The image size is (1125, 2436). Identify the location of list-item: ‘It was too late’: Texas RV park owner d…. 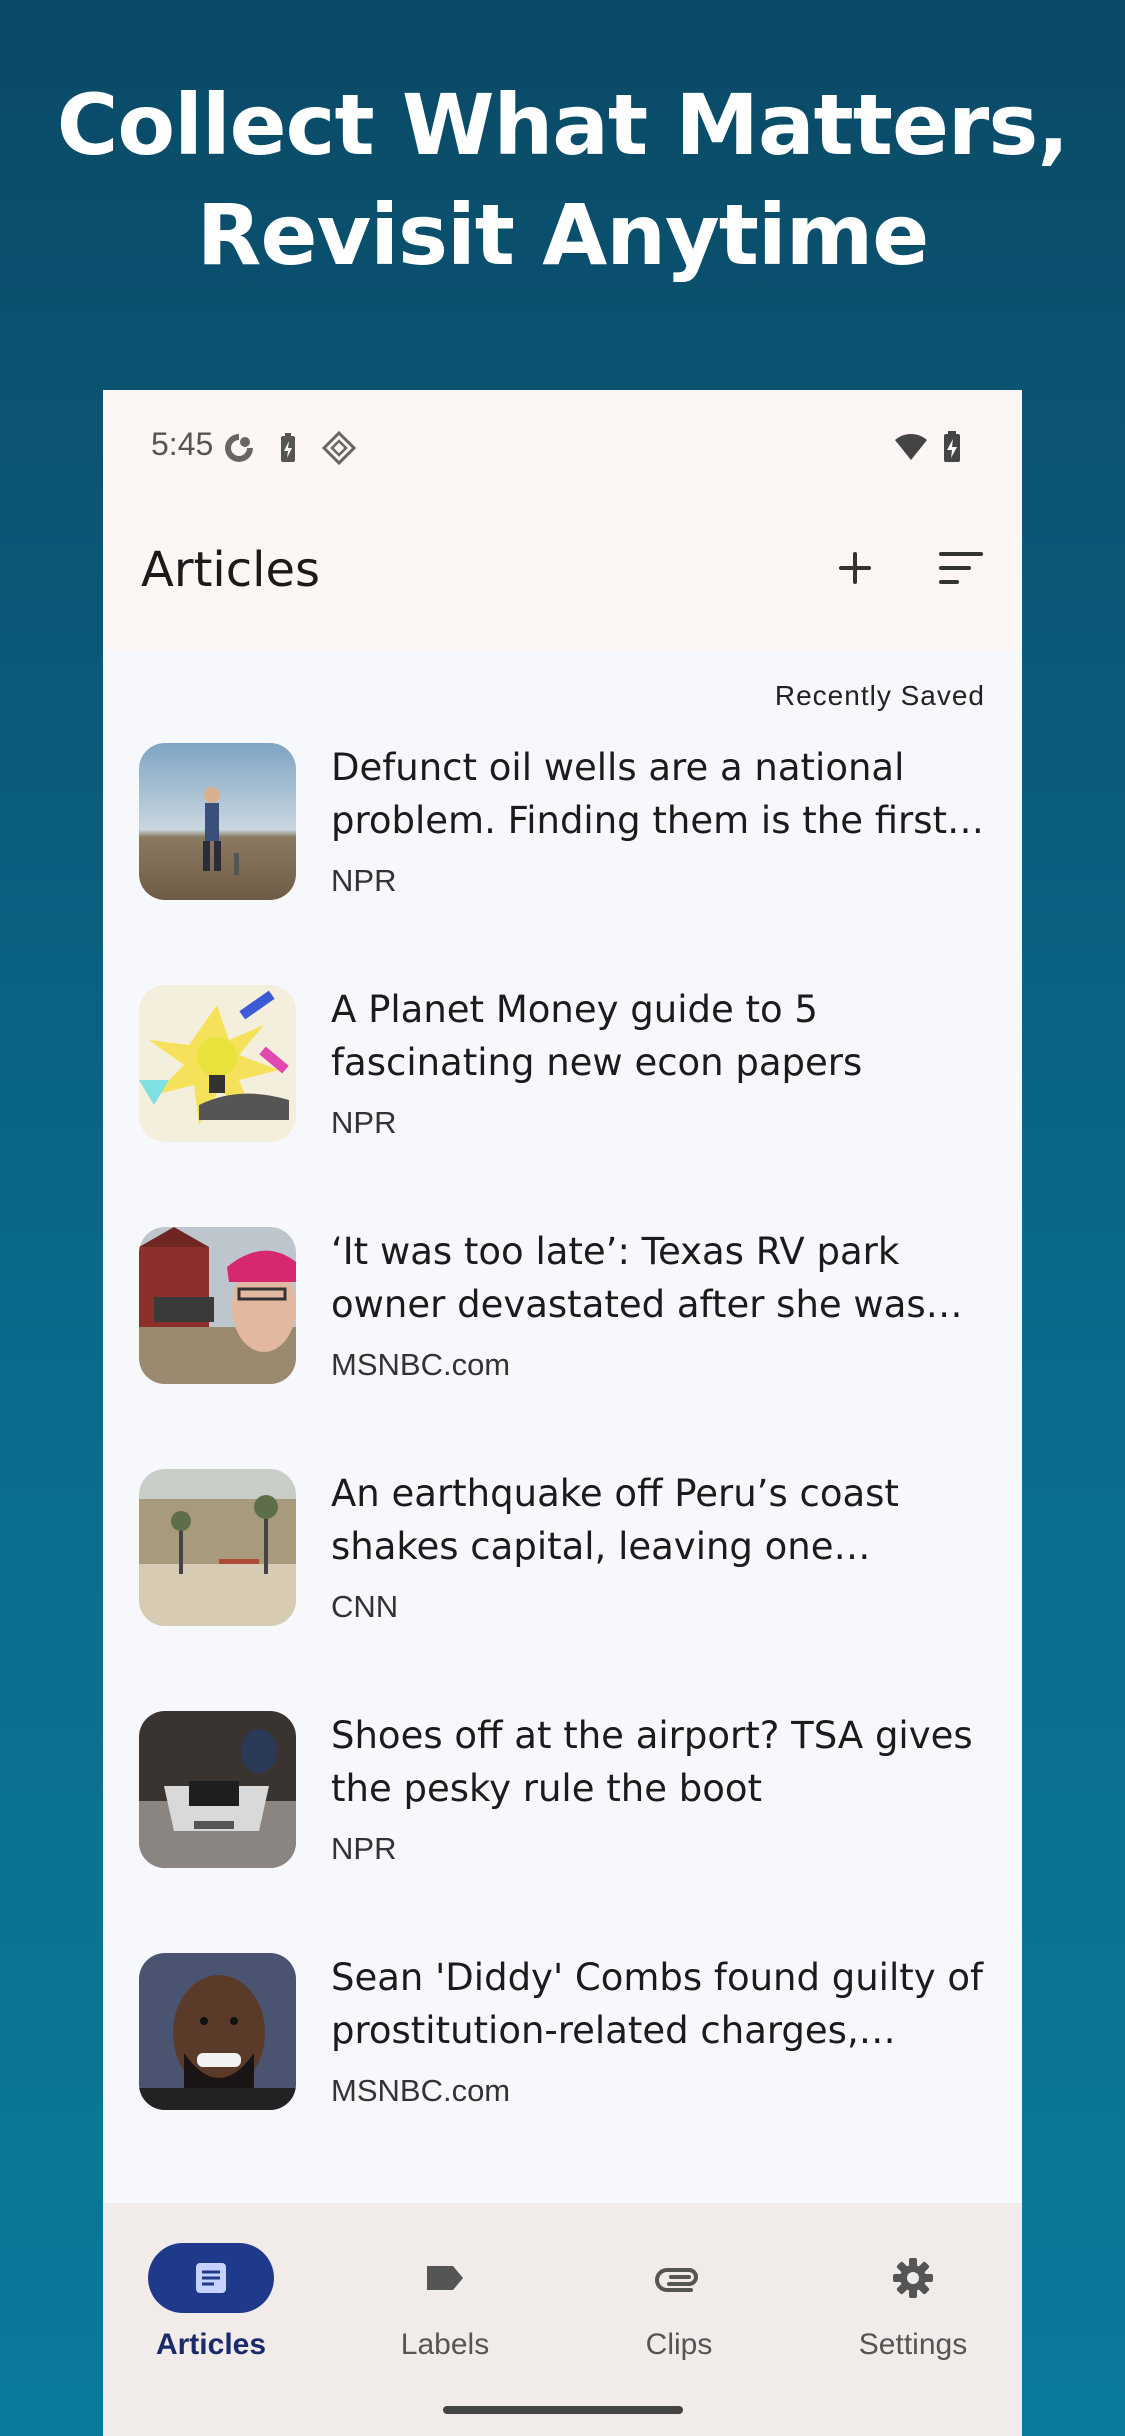
(562, 1340).